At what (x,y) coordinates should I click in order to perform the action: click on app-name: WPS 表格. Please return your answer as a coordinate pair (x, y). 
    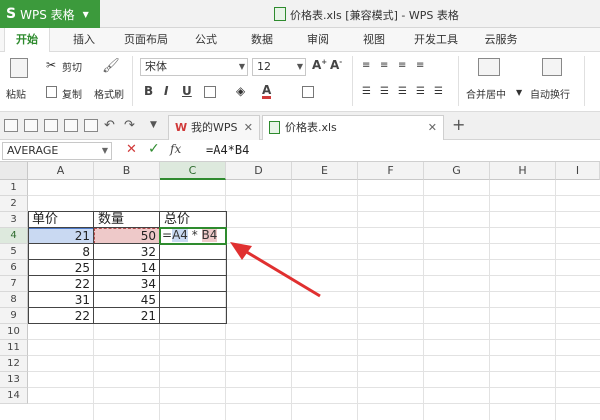
    Looking at the image, I should click on (47, 14).